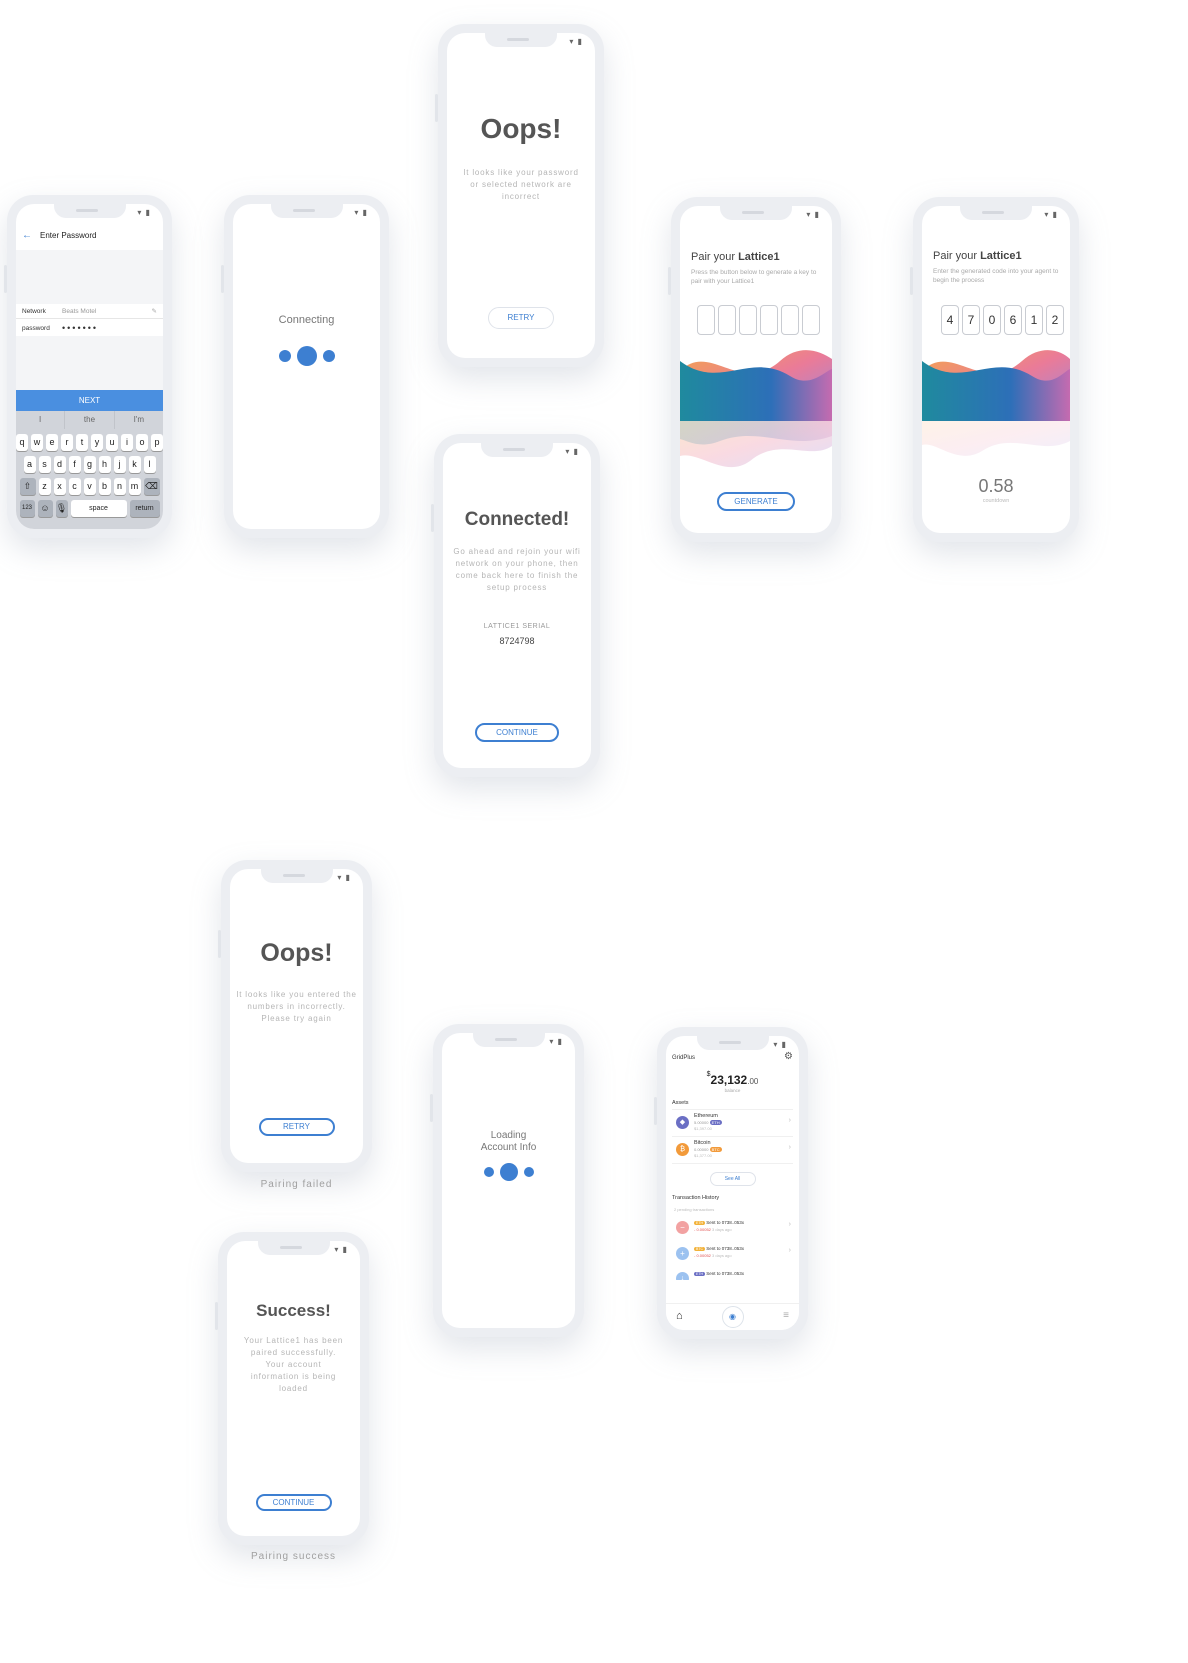  What do you see at coordinates (758, 320) in the screenshot?
I see `code-boxes-empty` at bounding box center [758, 320].